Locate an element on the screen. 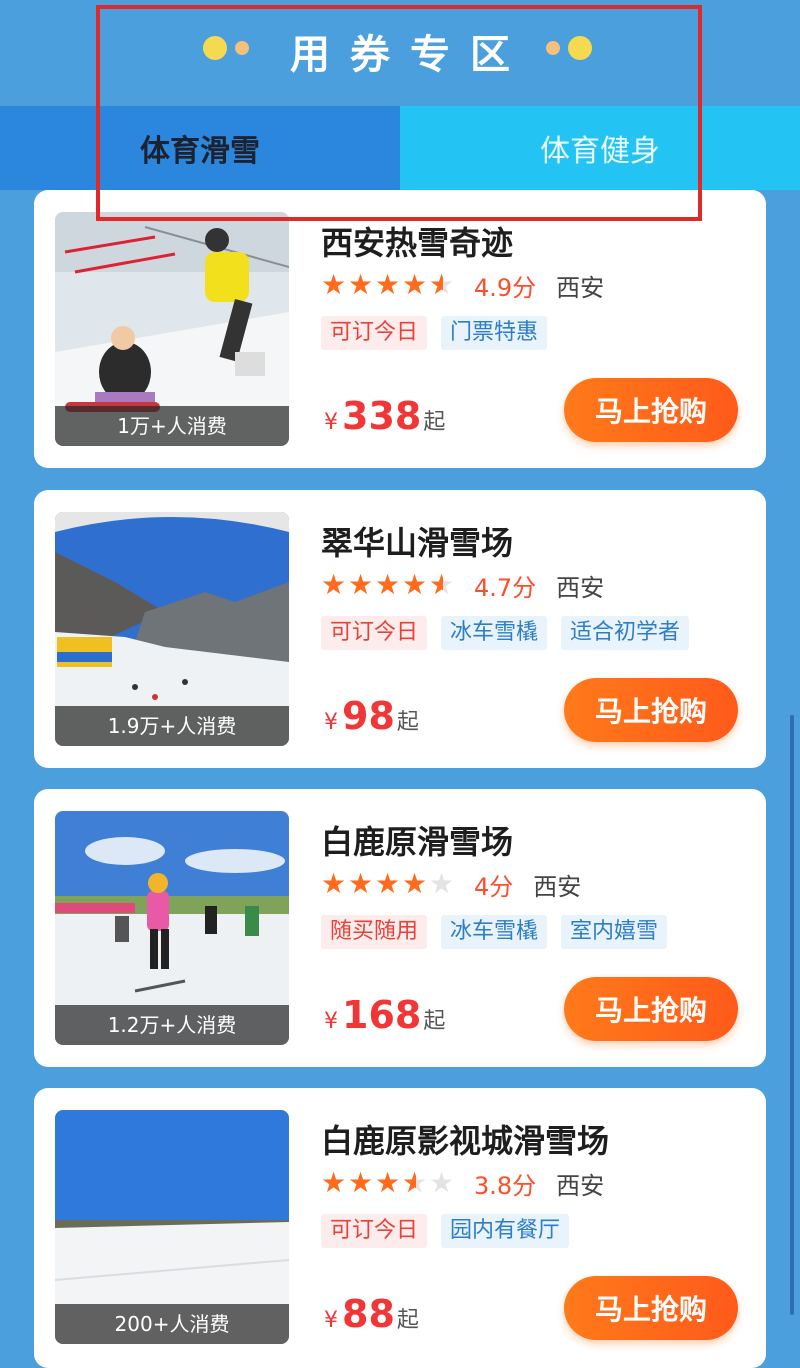 This screenshot has height=1368, width=800. rating-row: ★ ★ ★ ★ ★ 3.8分 西安 is located at coordinates (462, 1183).